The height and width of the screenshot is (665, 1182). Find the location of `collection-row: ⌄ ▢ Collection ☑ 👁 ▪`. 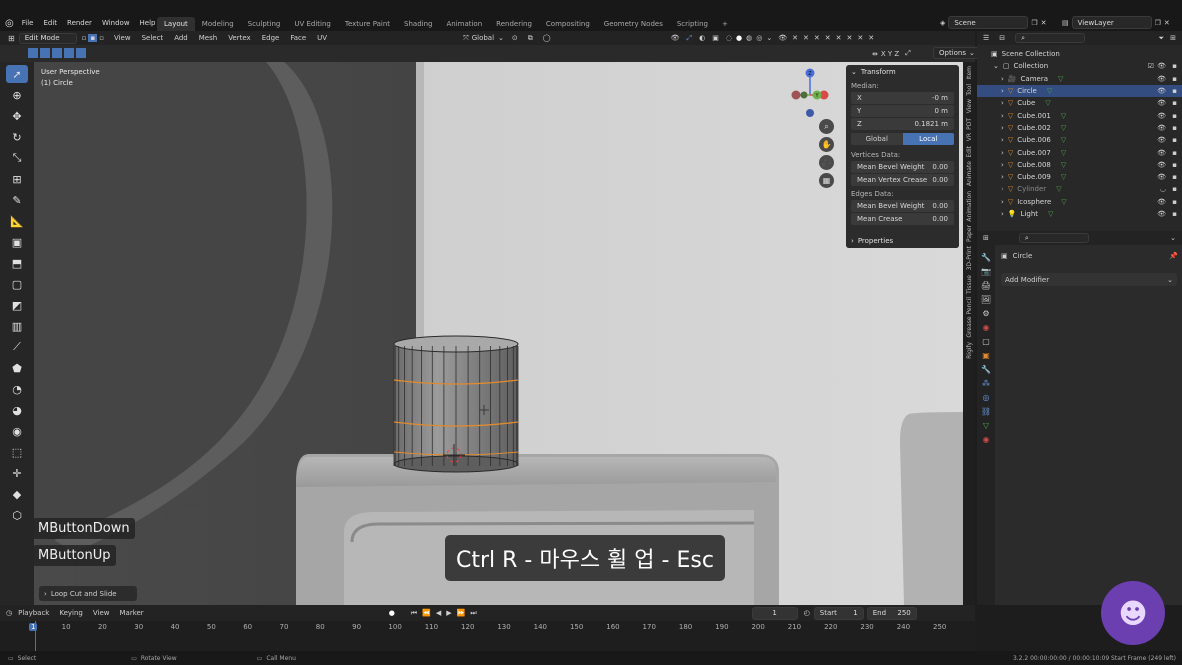

collection-row: ⌄ ▢ Collection ☑ 👁 ▪ is located at coordinates (1079, 66).